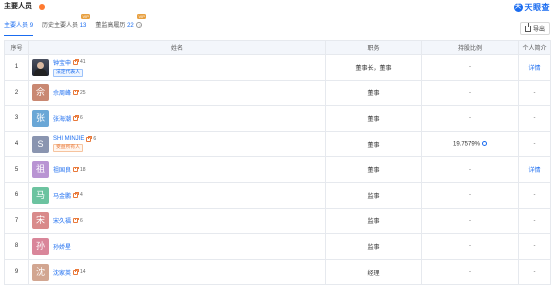 The width and height of the screenshot is (554, 298). I want to click on person-name-link: 马金鹏, so click(62, 195).